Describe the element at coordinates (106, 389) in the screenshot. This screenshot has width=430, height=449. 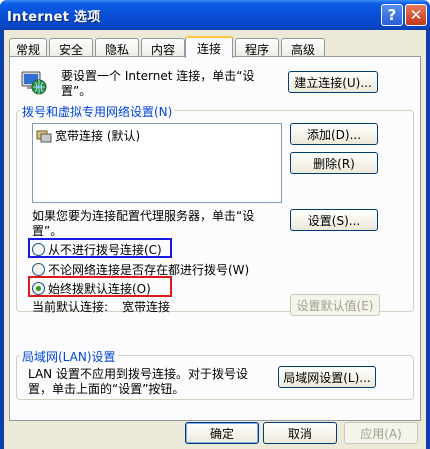
I see `lan-description-line2: 置，单击上面的“设置”按钮。` at that location.